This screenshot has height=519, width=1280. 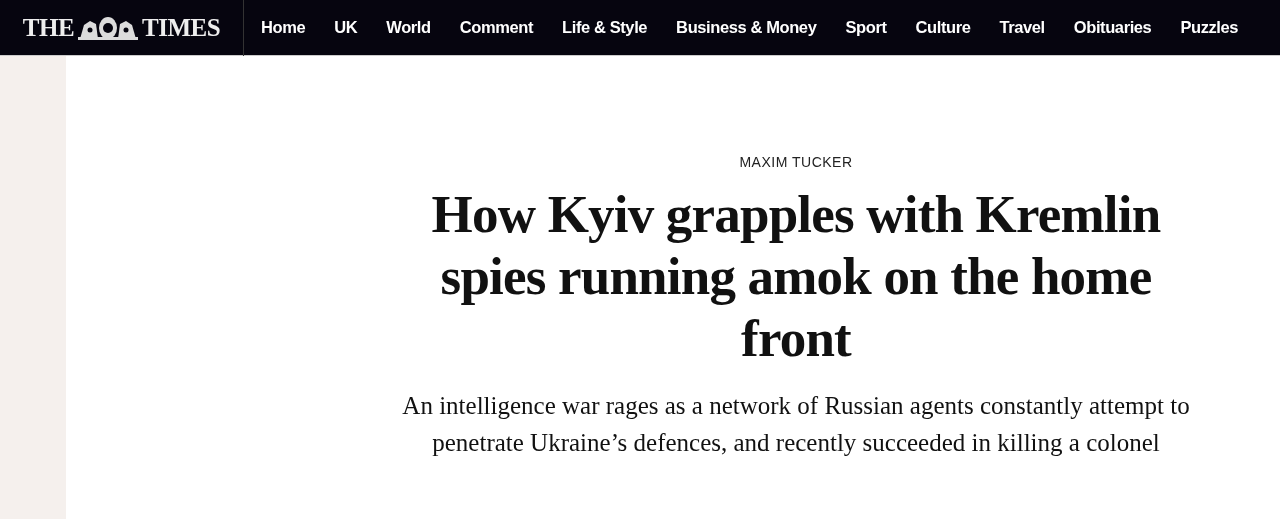 I want to click on logo-word: TIMES, so click(x=181, y=27).